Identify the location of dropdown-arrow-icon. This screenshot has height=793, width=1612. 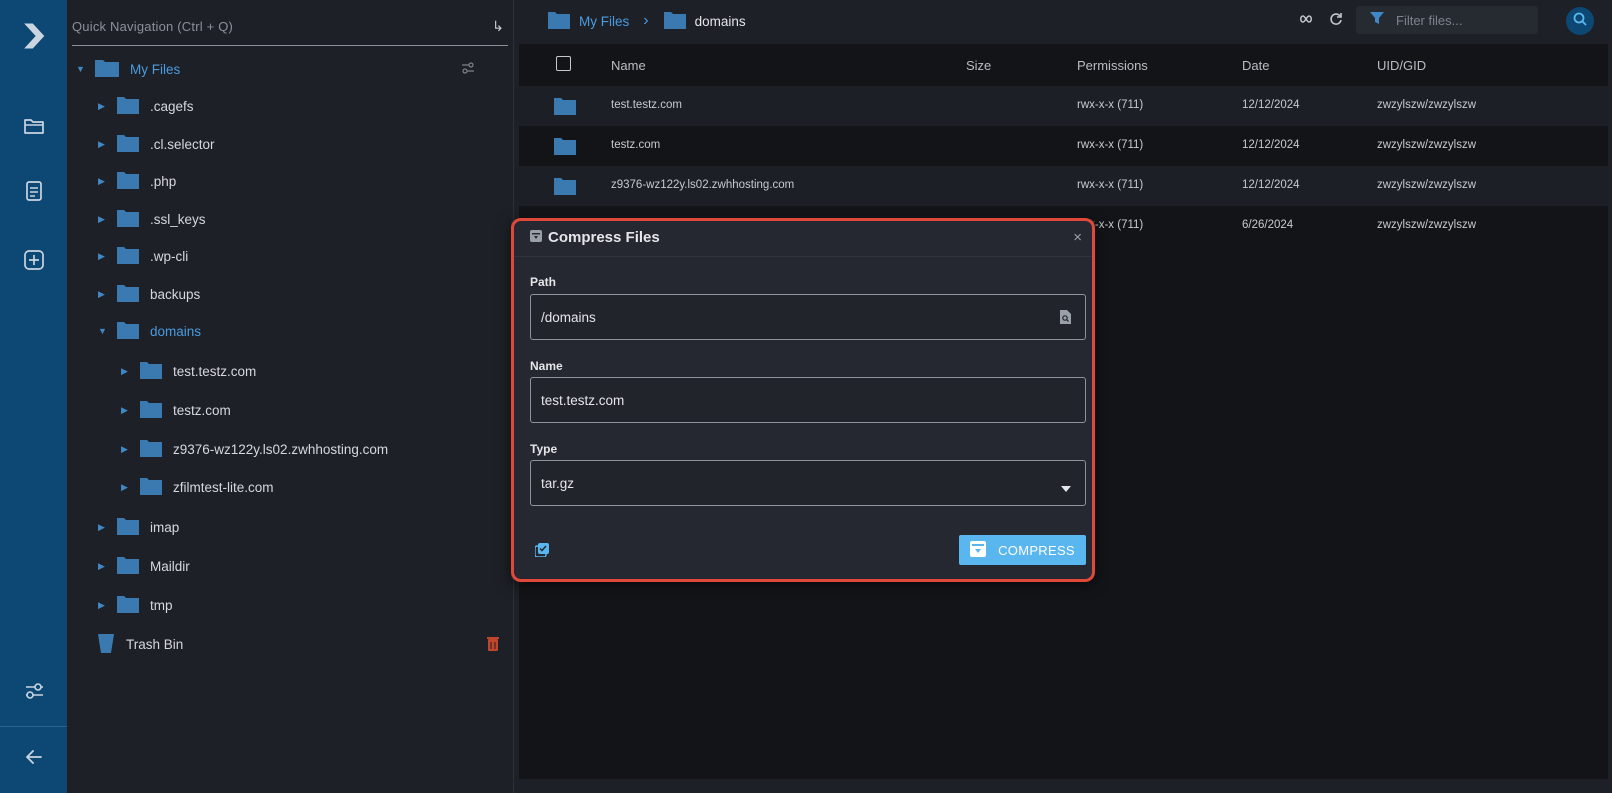
(1066, 487).